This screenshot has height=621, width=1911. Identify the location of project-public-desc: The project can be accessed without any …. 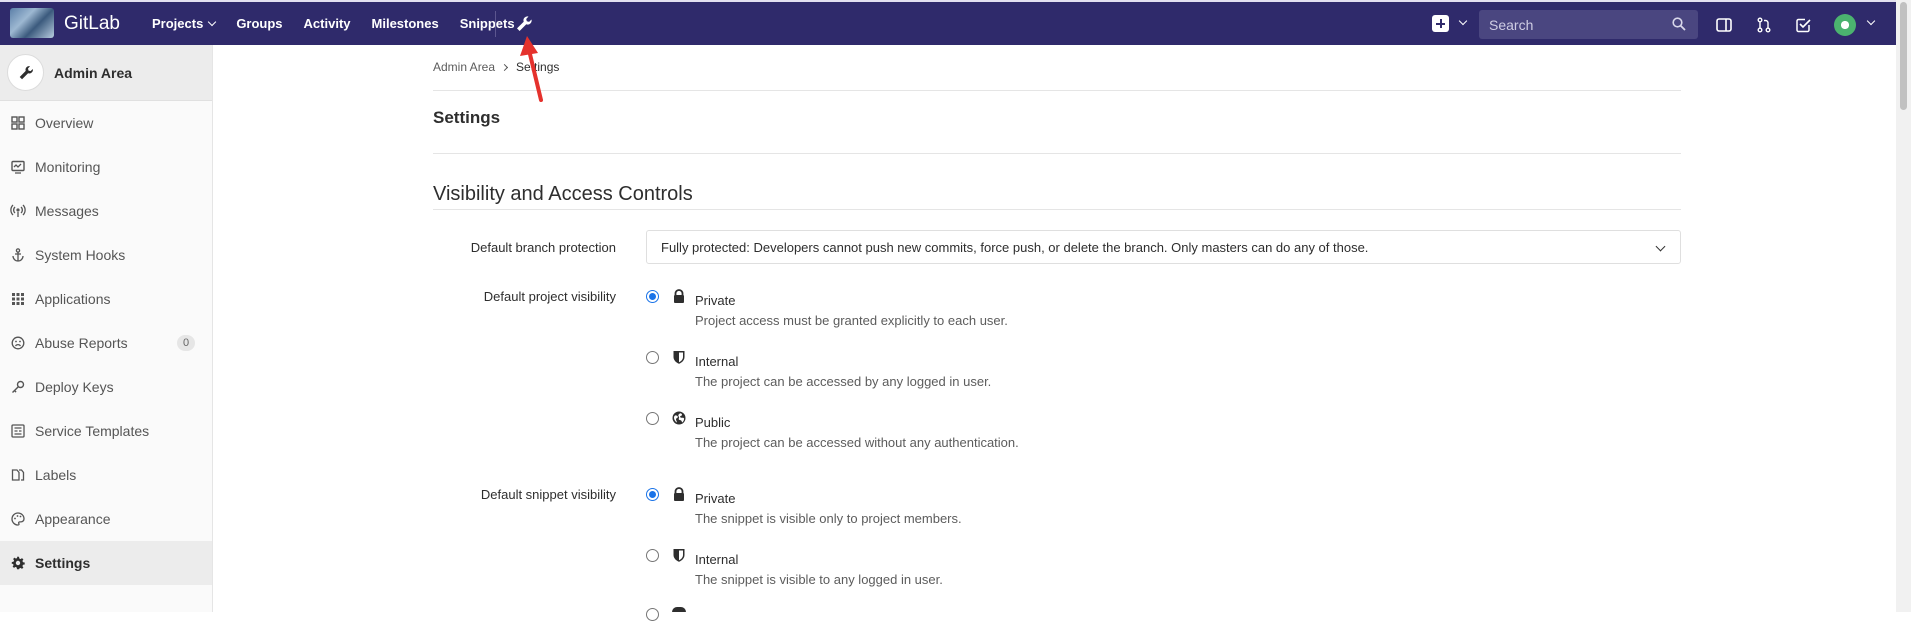
(857, 442).